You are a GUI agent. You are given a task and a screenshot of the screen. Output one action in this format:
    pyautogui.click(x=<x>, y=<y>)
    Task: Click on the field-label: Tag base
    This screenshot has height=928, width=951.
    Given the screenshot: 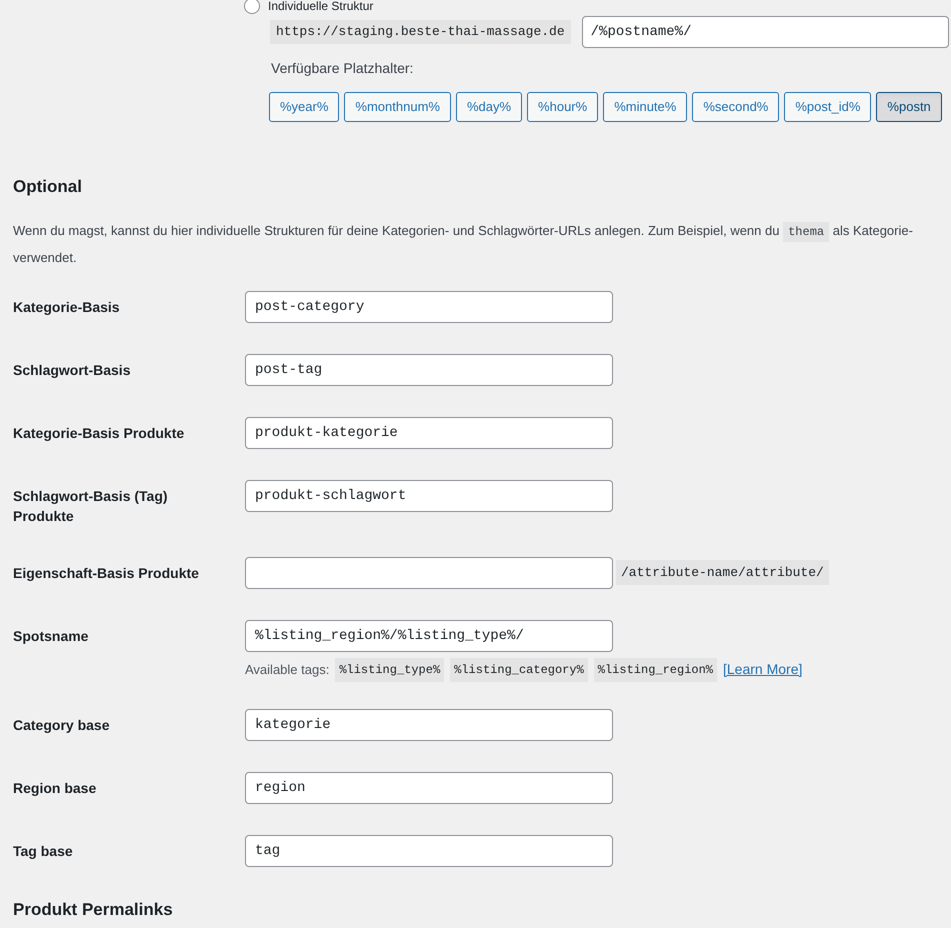 What is the action you would take?
    pyautogui.click(x=43, y=851)
    